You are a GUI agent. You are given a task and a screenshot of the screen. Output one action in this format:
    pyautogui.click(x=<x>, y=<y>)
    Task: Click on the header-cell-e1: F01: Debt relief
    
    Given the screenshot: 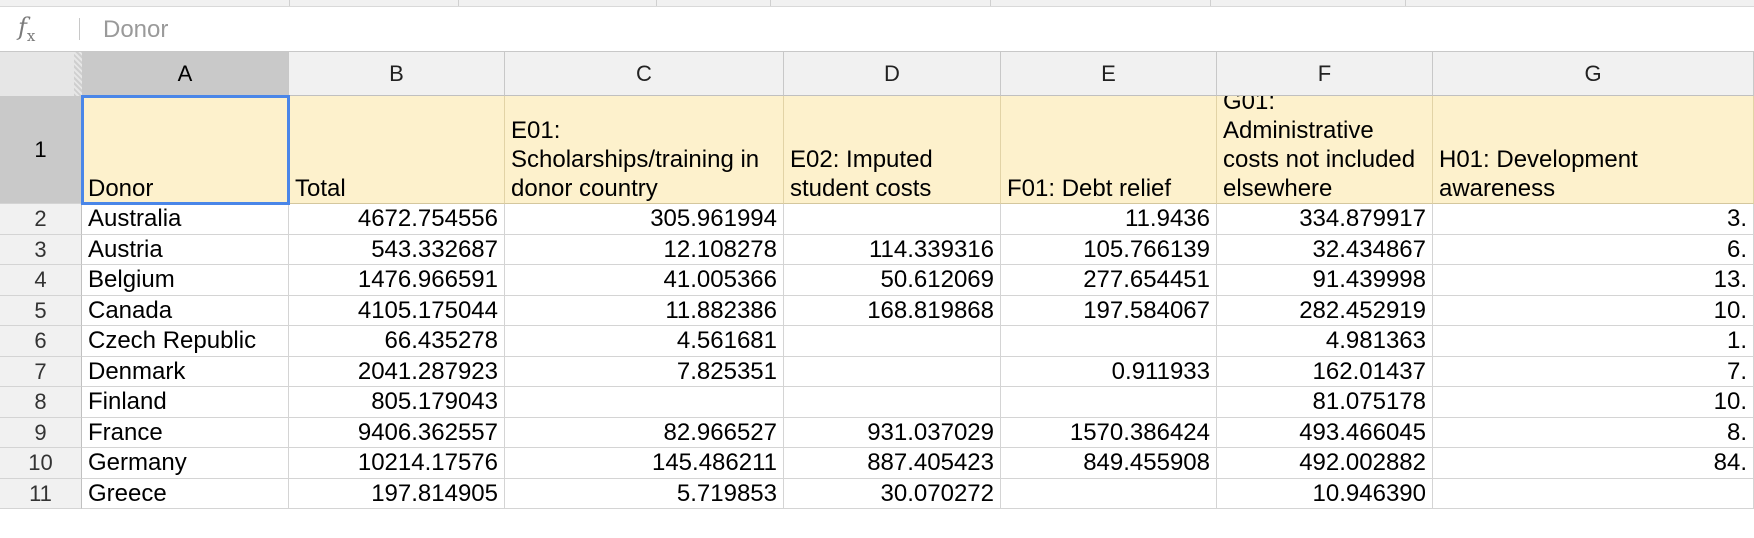 What is the action you would take?
    pyautogui.click(x=1109, y=150)
    